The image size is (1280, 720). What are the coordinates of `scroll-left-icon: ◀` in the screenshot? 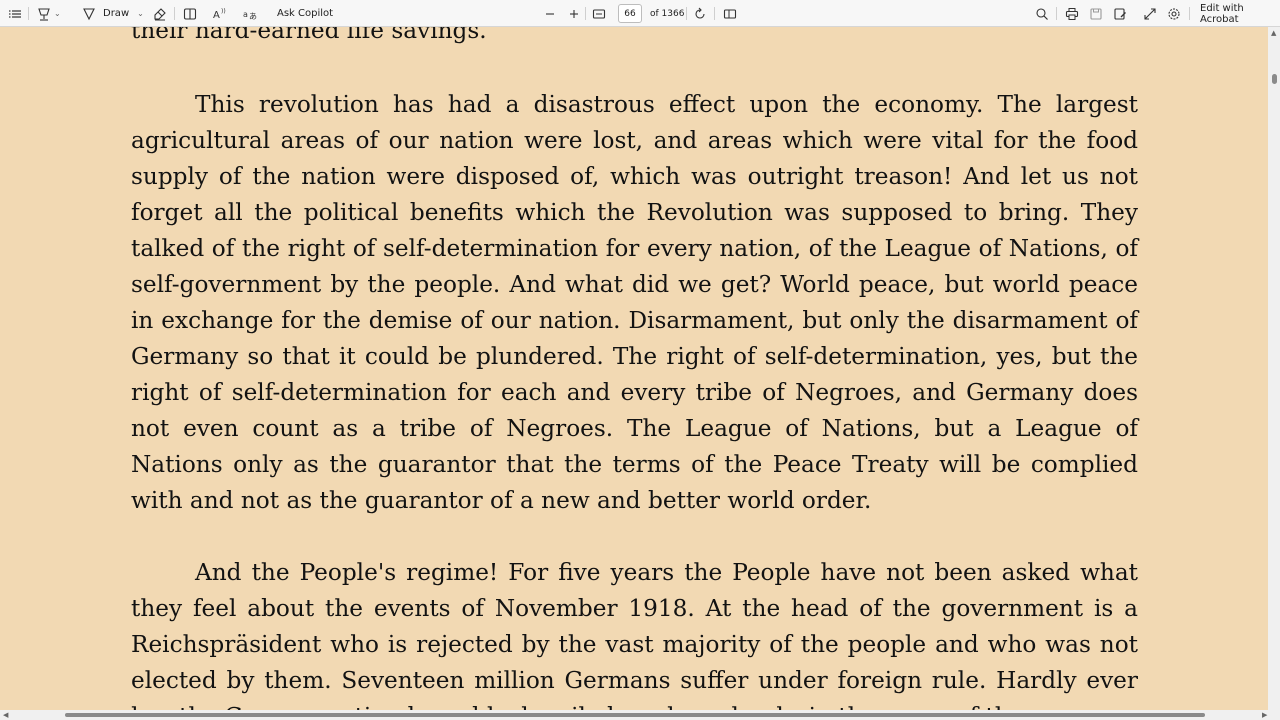 It's located at (5, 715).